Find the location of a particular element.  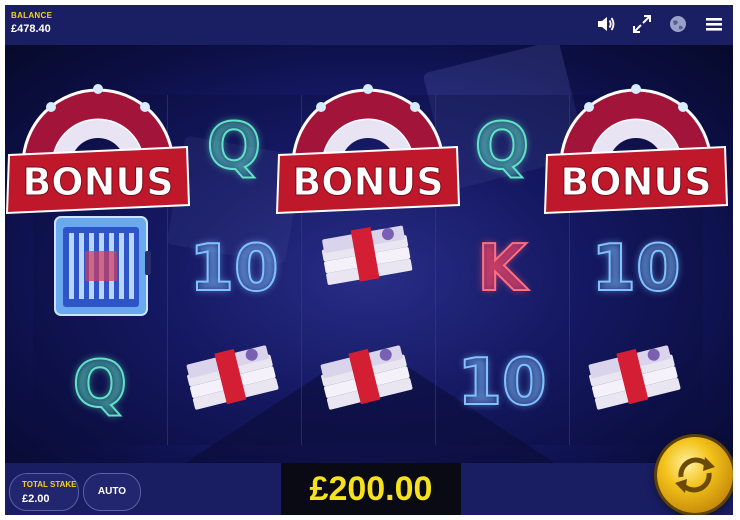

symbol-q: Q is located at coordinates (100, 385).